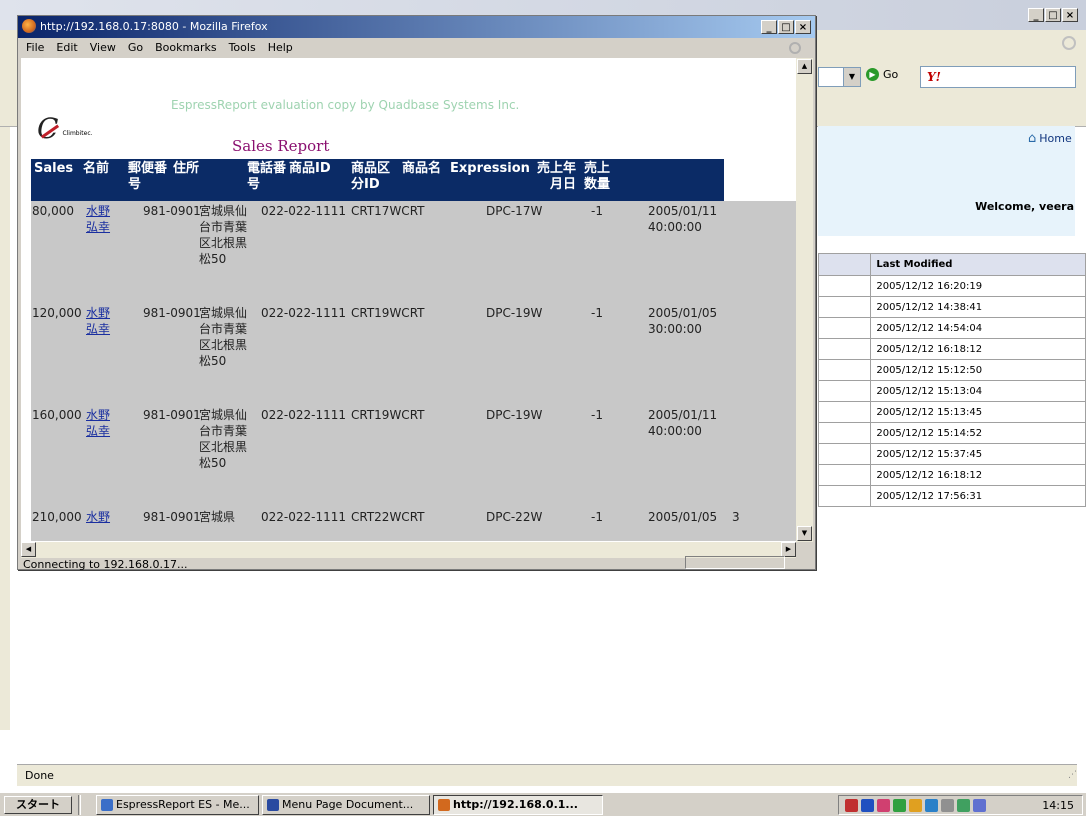  What do you see at coordinates (1050, 138) in the screenshot?
I see `home-link: ⌂ Home` at bounding box center [1050, 138].